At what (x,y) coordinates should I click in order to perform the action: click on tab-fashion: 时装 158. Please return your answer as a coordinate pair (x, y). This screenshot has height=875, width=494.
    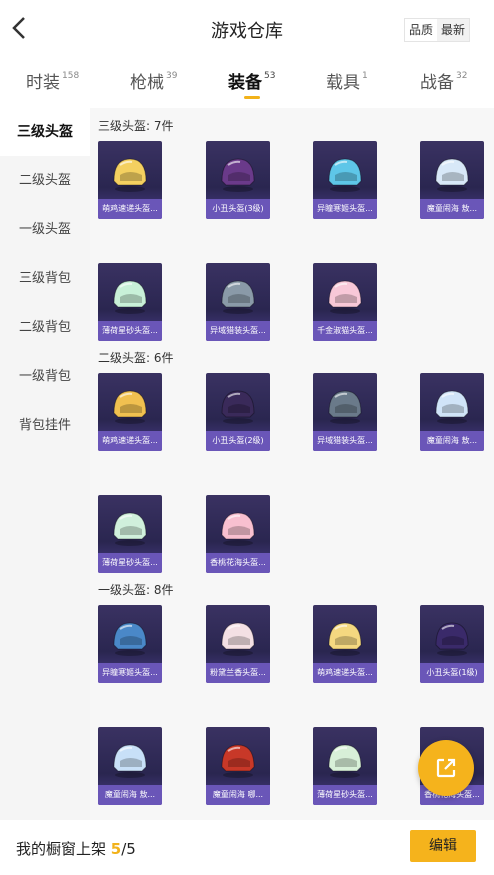
    Looking at the image, I should click on (52, 80).